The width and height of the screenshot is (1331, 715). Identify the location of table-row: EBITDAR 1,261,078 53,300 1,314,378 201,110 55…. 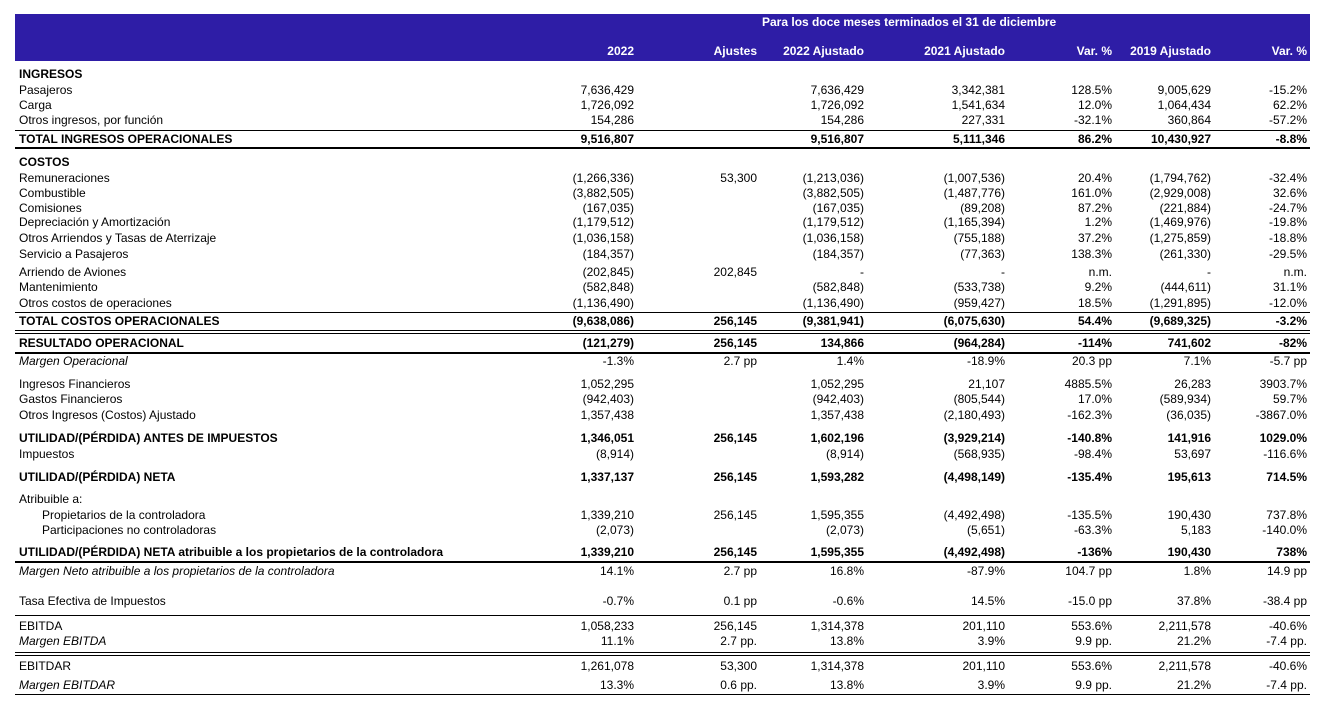
(662, 667).